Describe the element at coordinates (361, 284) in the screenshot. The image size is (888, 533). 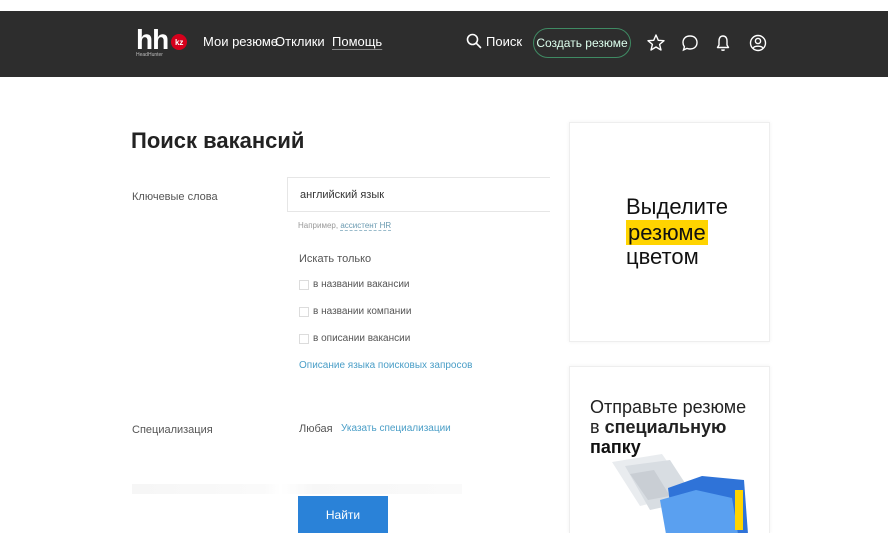
I see `checkbox-label: в названии вакансии` at that location.